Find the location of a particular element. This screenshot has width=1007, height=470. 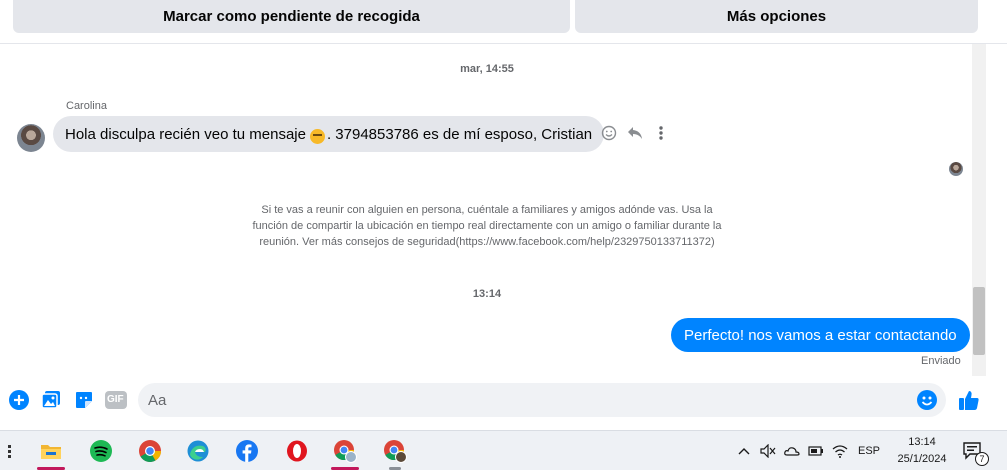

volume-muted-icon is located at coordinates (771, 451).